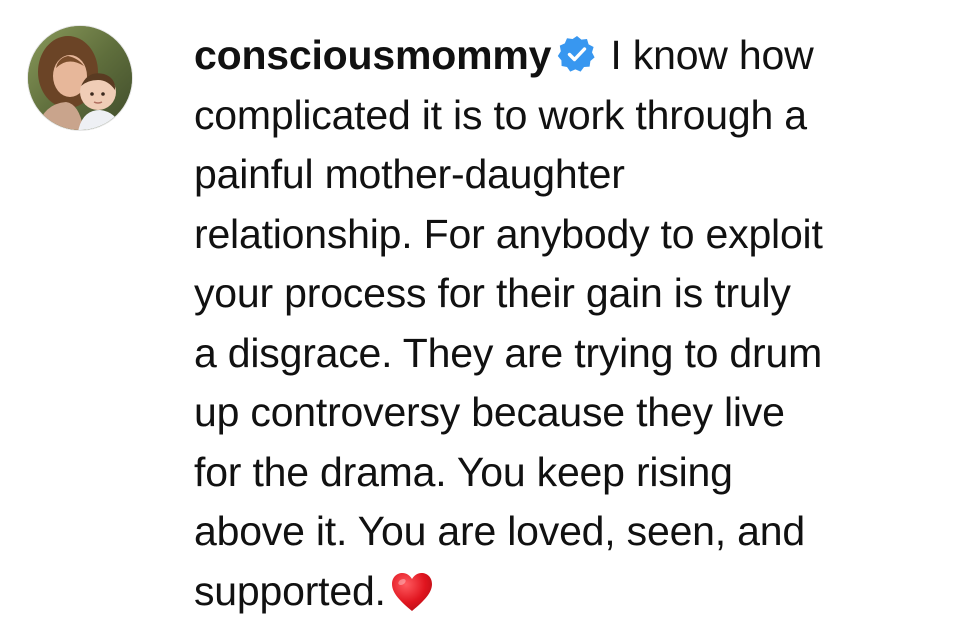 This screenshot has height=640, width=980. I want to click on comment-line: painful mother-daughter, so click(409, 174).